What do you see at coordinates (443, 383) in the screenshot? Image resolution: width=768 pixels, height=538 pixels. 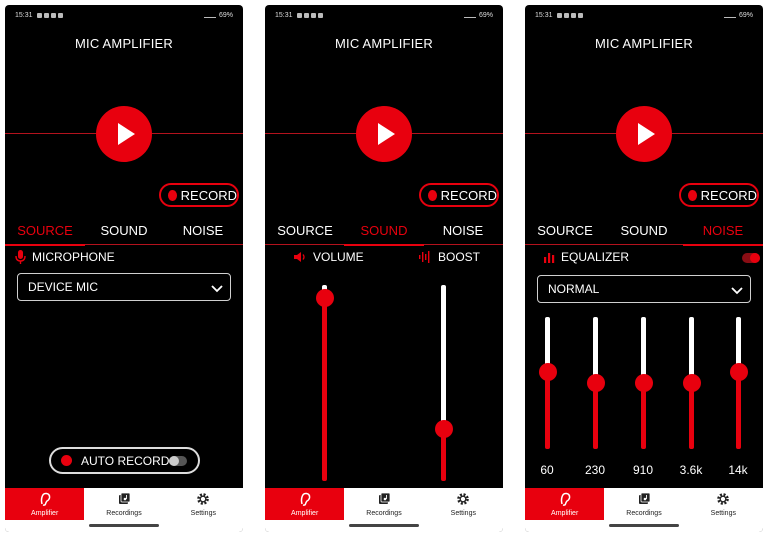 I see `boost-slider` at bounding box center [443, 383].